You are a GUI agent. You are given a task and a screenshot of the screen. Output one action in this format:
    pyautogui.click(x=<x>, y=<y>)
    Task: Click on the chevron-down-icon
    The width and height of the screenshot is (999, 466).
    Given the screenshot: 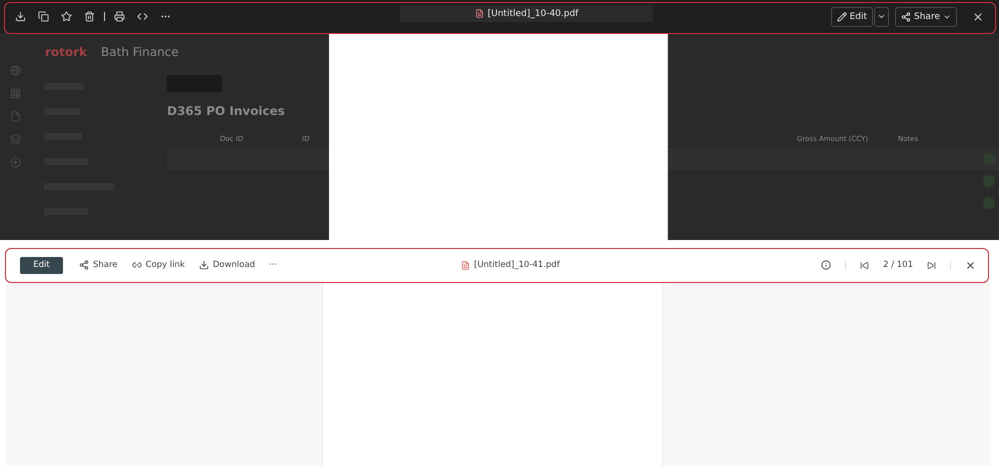 What is the action you would take?
    pyautogui.click(x=881, y=16)
    